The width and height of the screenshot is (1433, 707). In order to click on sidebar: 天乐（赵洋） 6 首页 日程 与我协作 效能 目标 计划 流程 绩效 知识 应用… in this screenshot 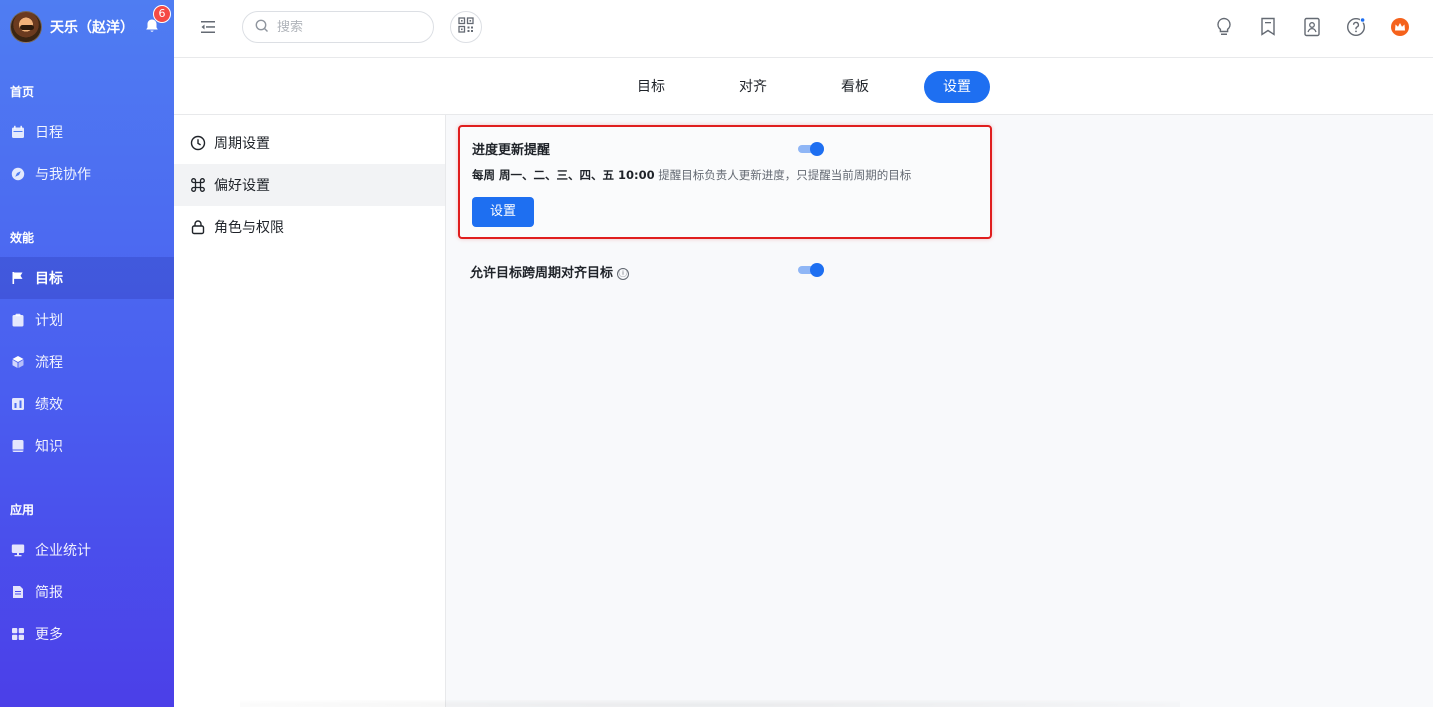, I will do `click(87, 353)`.